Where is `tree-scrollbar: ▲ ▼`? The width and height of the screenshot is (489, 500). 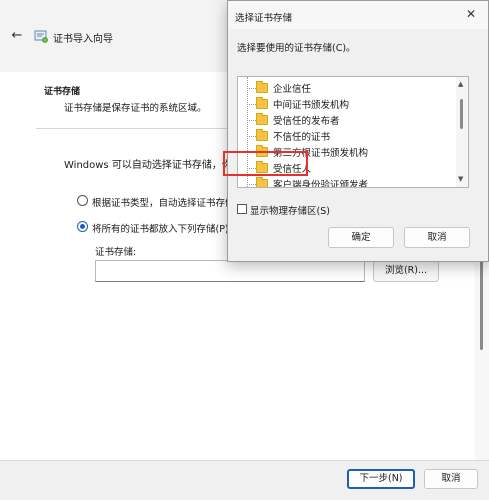 tree-scrollbar: ▲ ▼ is located at coordinates (462, 132).